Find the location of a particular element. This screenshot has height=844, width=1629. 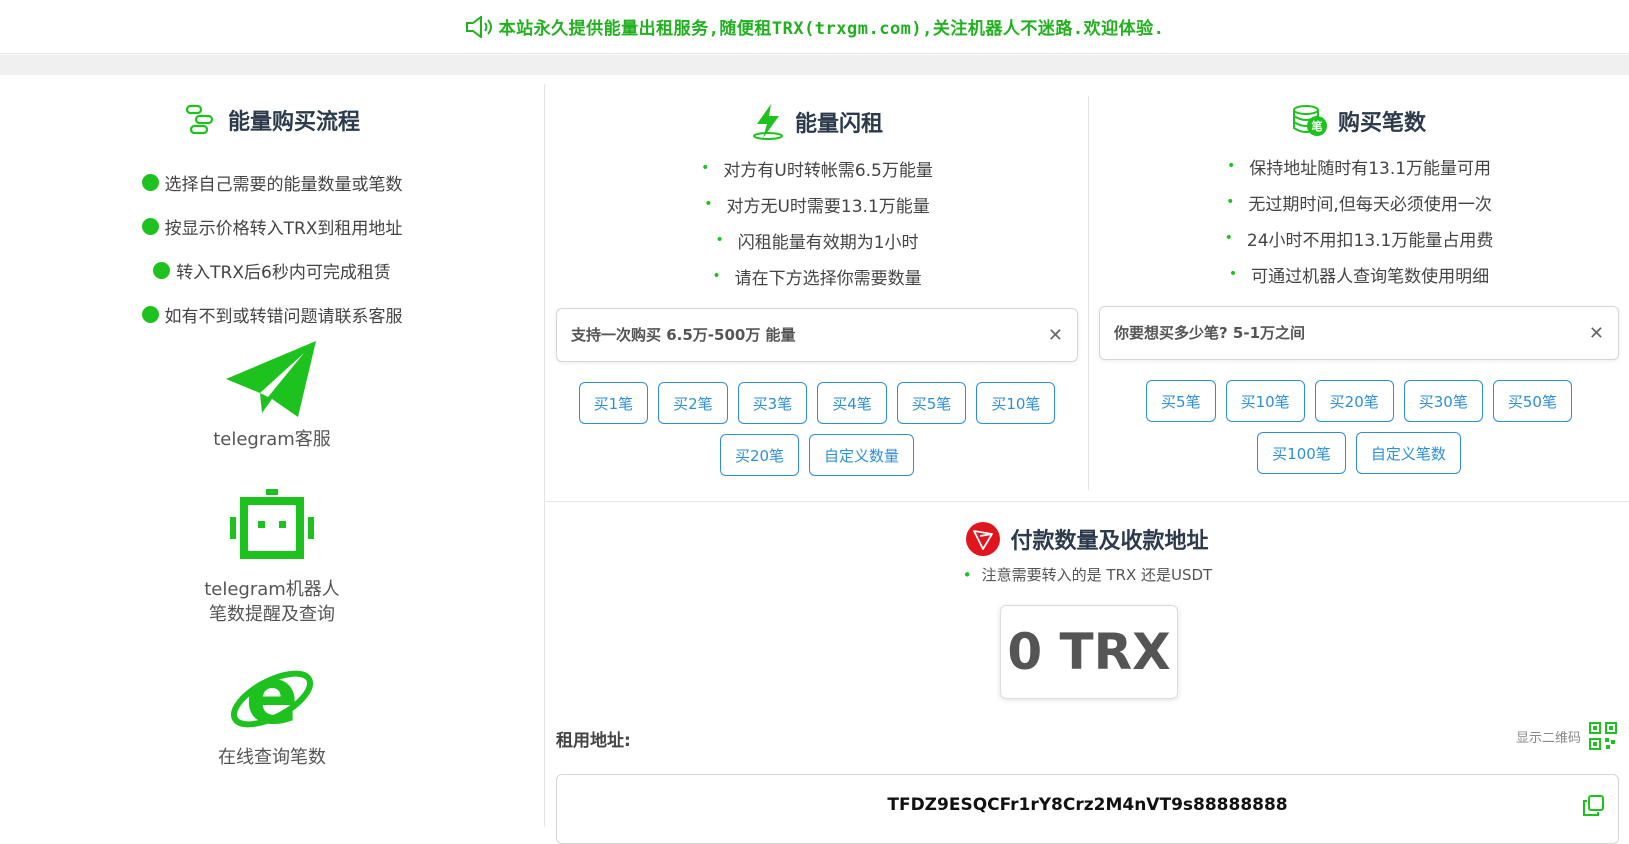

divider-strip is located at coordinates (814, 65).